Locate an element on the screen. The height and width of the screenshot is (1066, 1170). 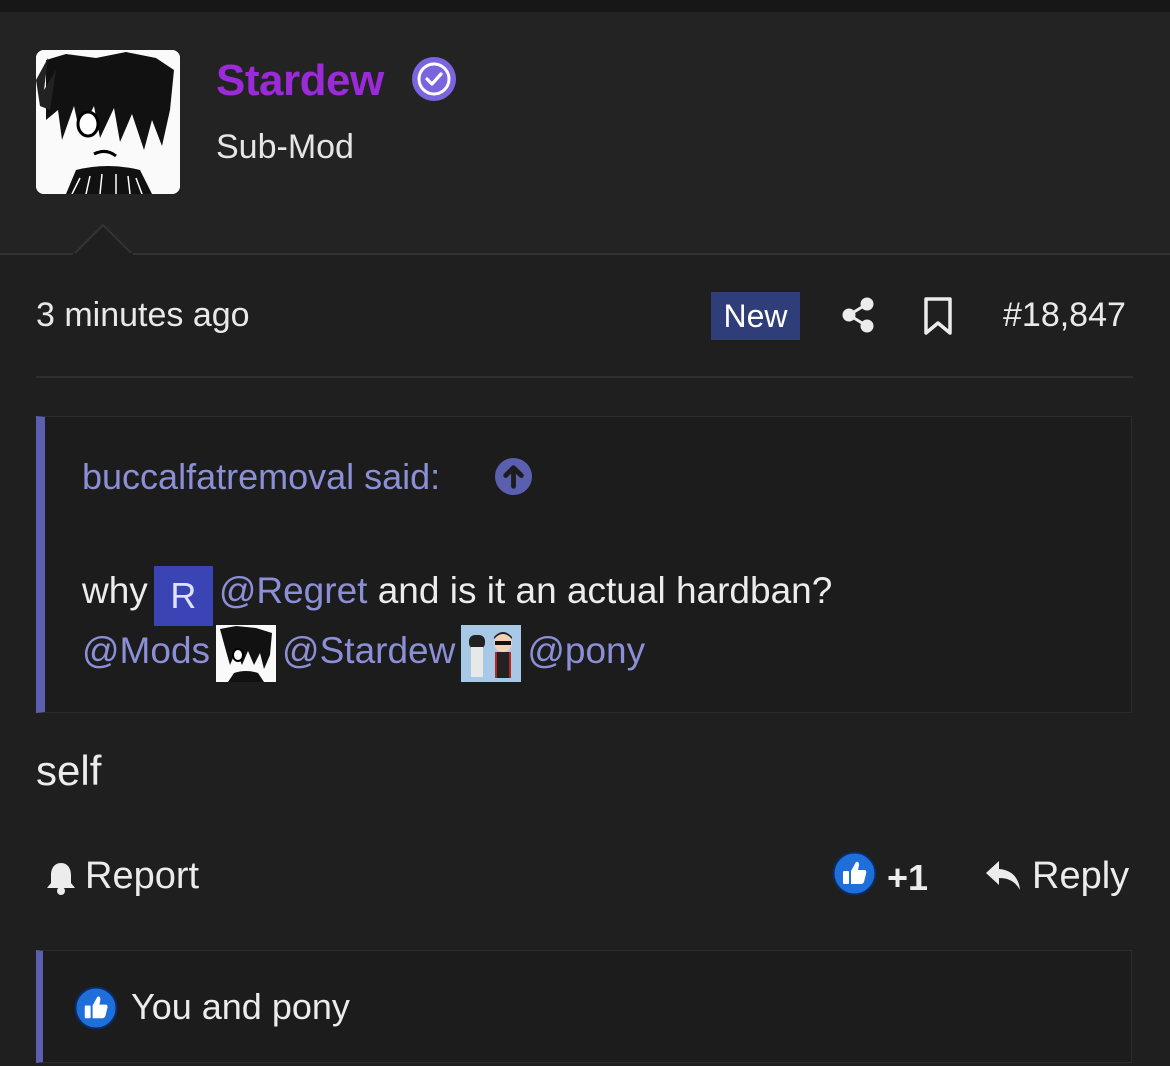
bell-icon is located at coordinates (61, 878).